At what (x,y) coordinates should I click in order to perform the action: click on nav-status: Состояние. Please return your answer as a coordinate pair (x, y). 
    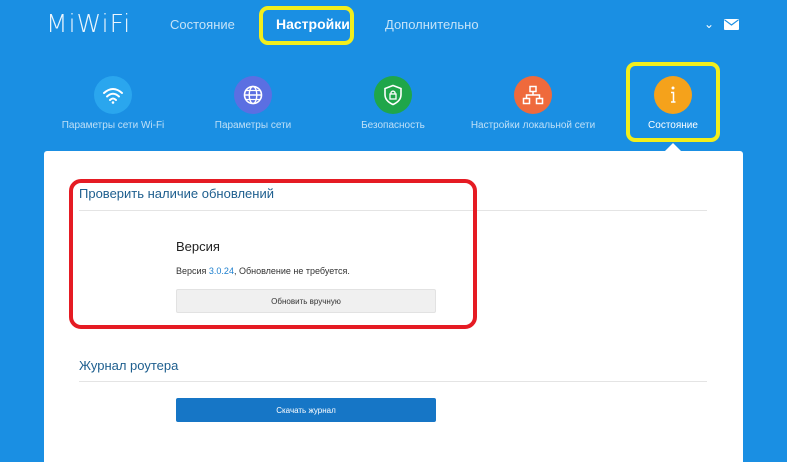
    Looking at the image, I should click on (202, 24).